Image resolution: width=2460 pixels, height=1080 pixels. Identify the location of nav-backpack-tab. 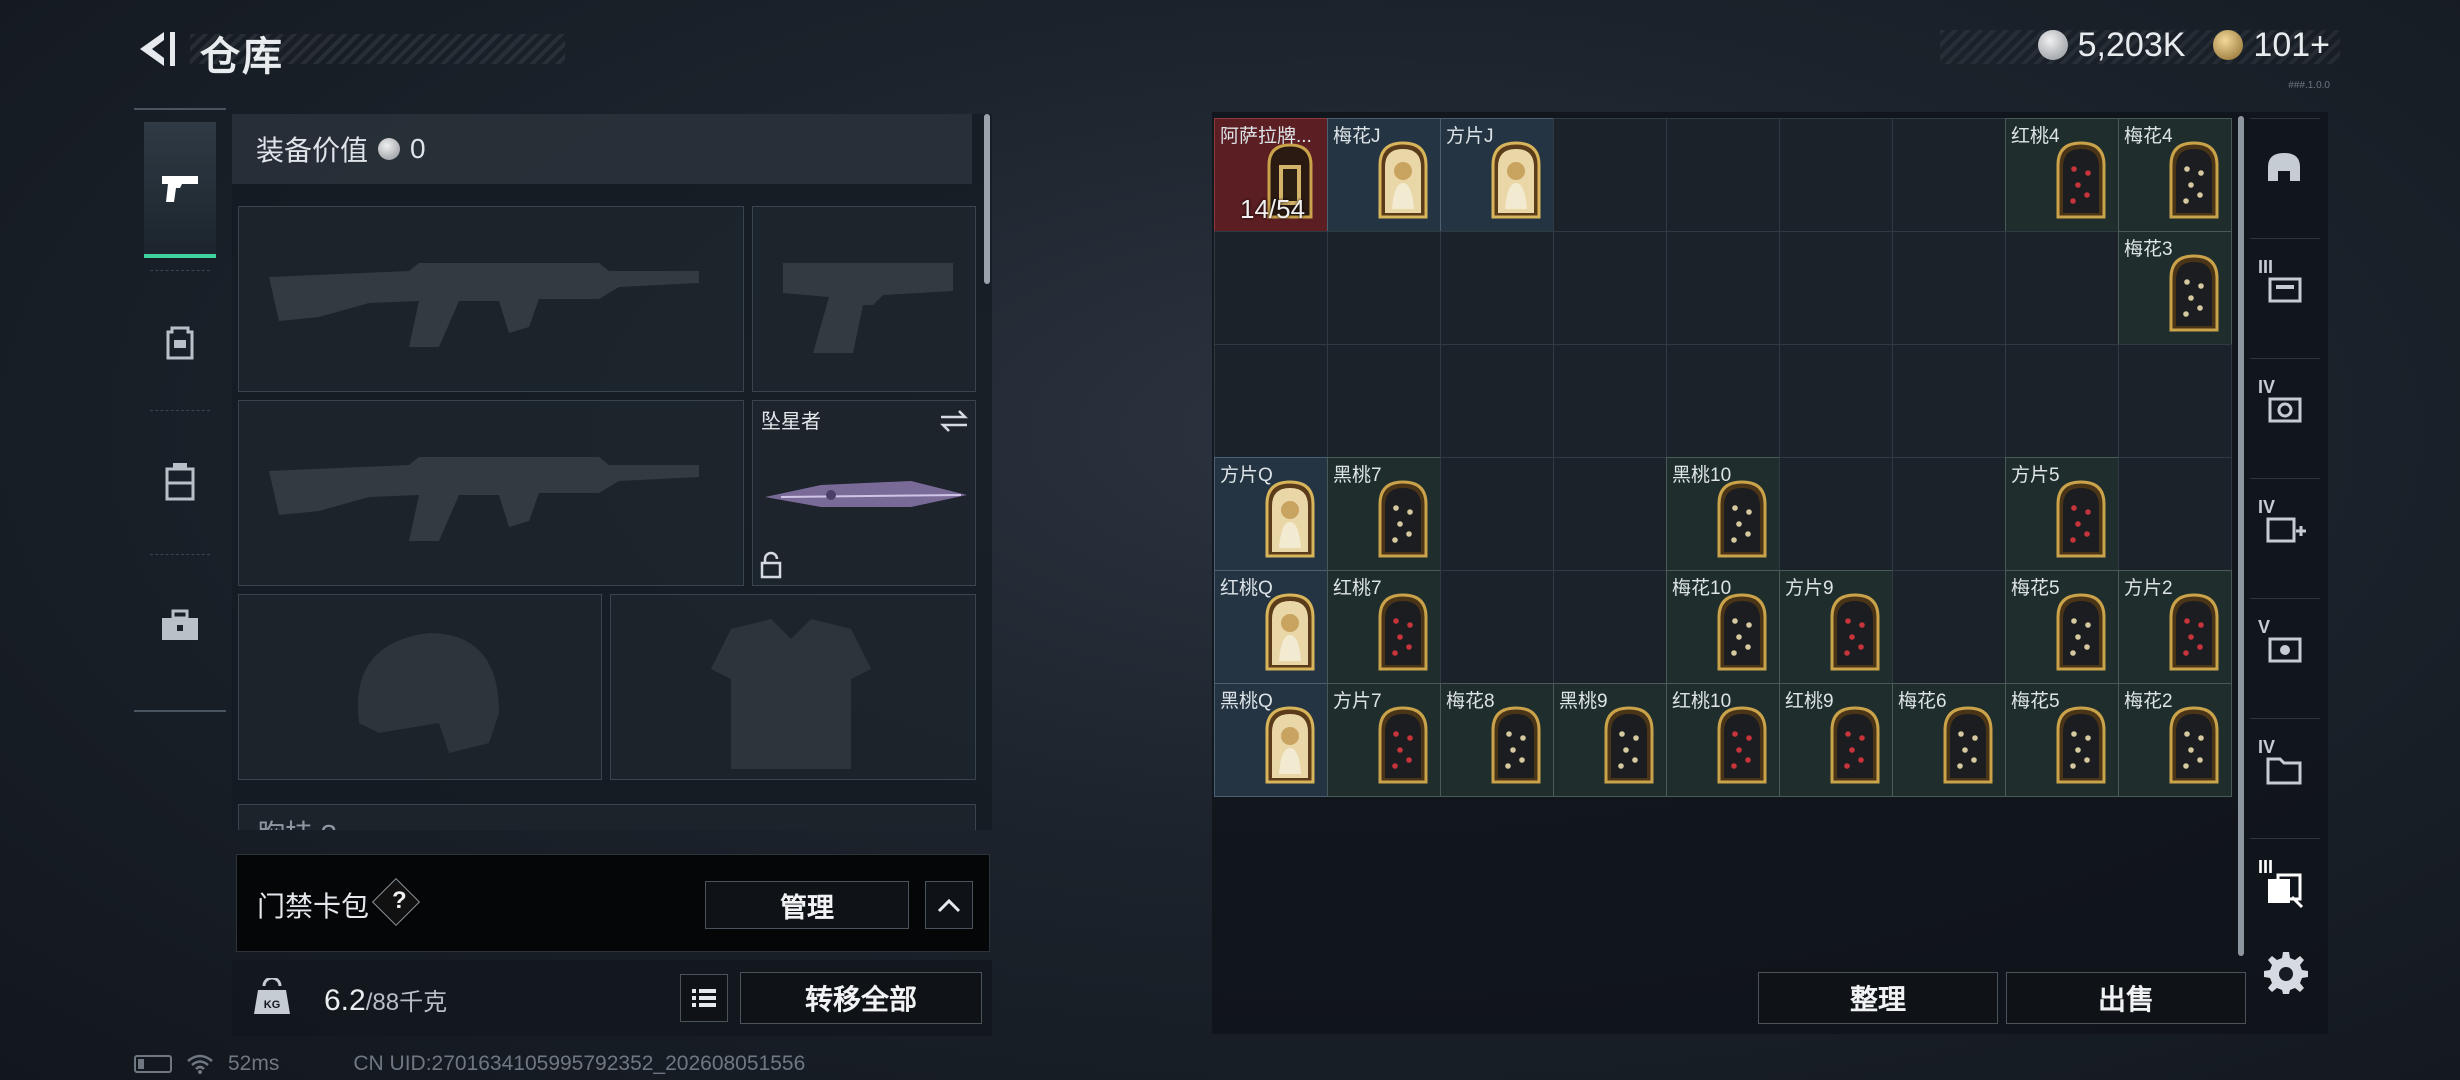
(180, 342).